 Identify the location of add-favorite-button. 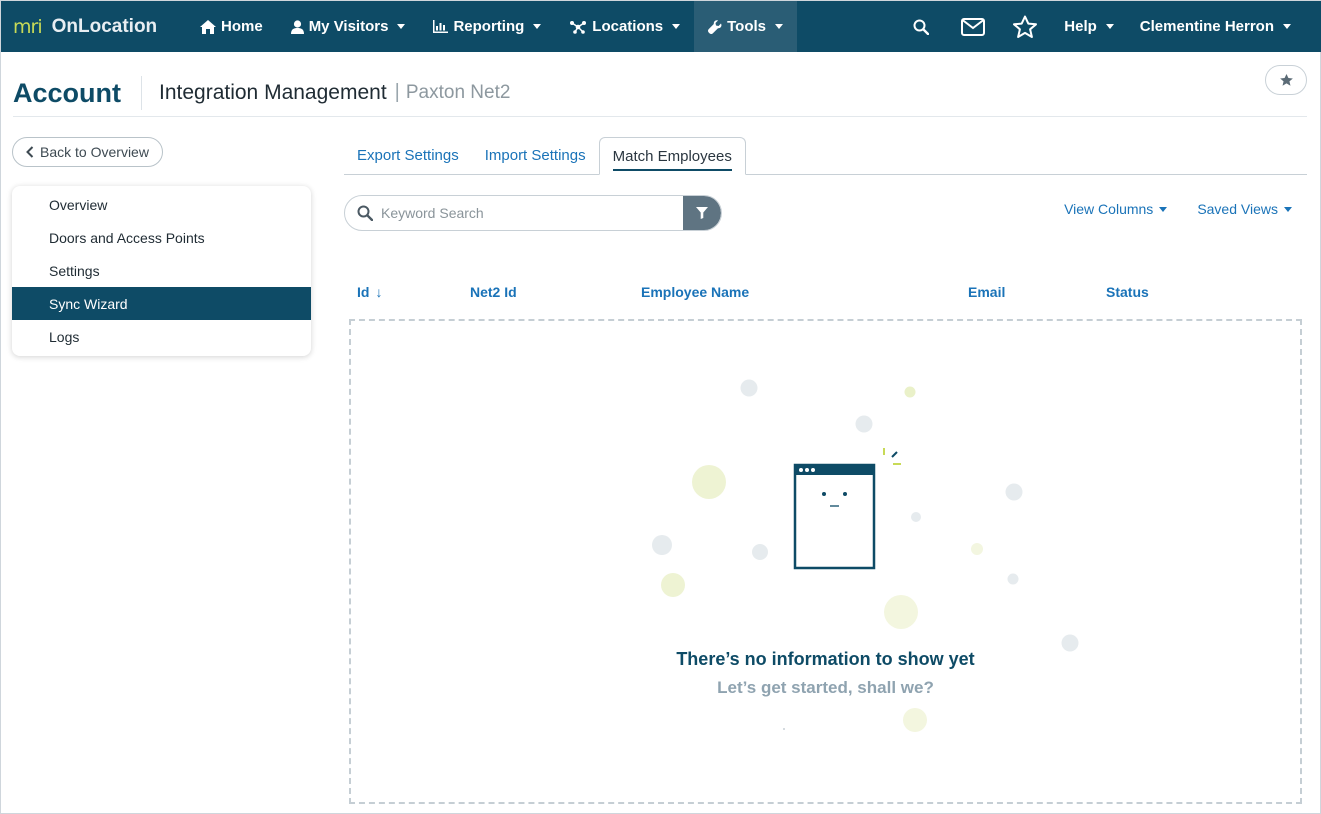
(1286, 80).